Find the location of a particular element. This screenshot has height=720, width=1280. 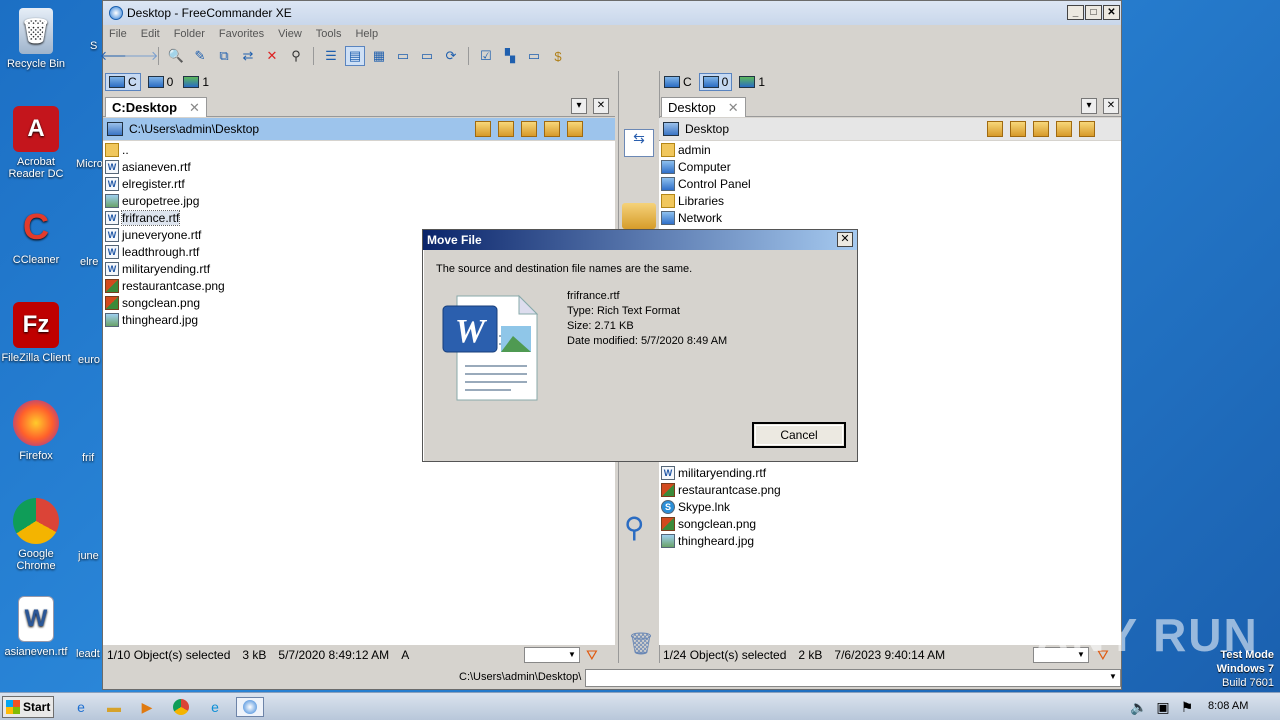

desktop-icon-asianeven: W asianeven.rtf is located at coordinates (36, 627).